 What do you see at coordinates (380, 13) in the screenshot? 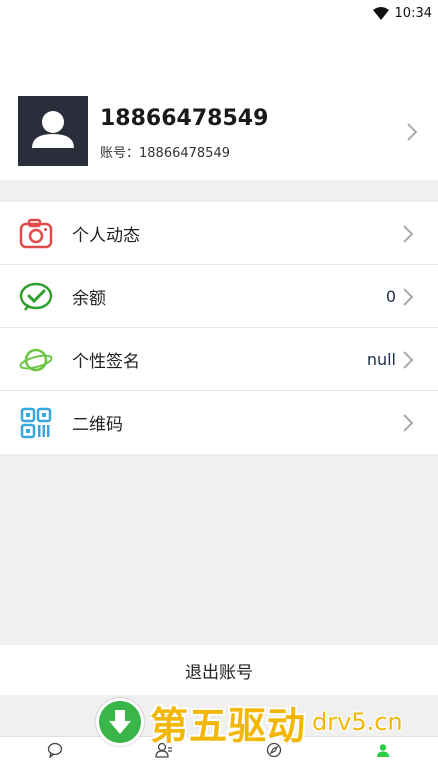
I see `wifi-icon` at bounding box center [380, 13].